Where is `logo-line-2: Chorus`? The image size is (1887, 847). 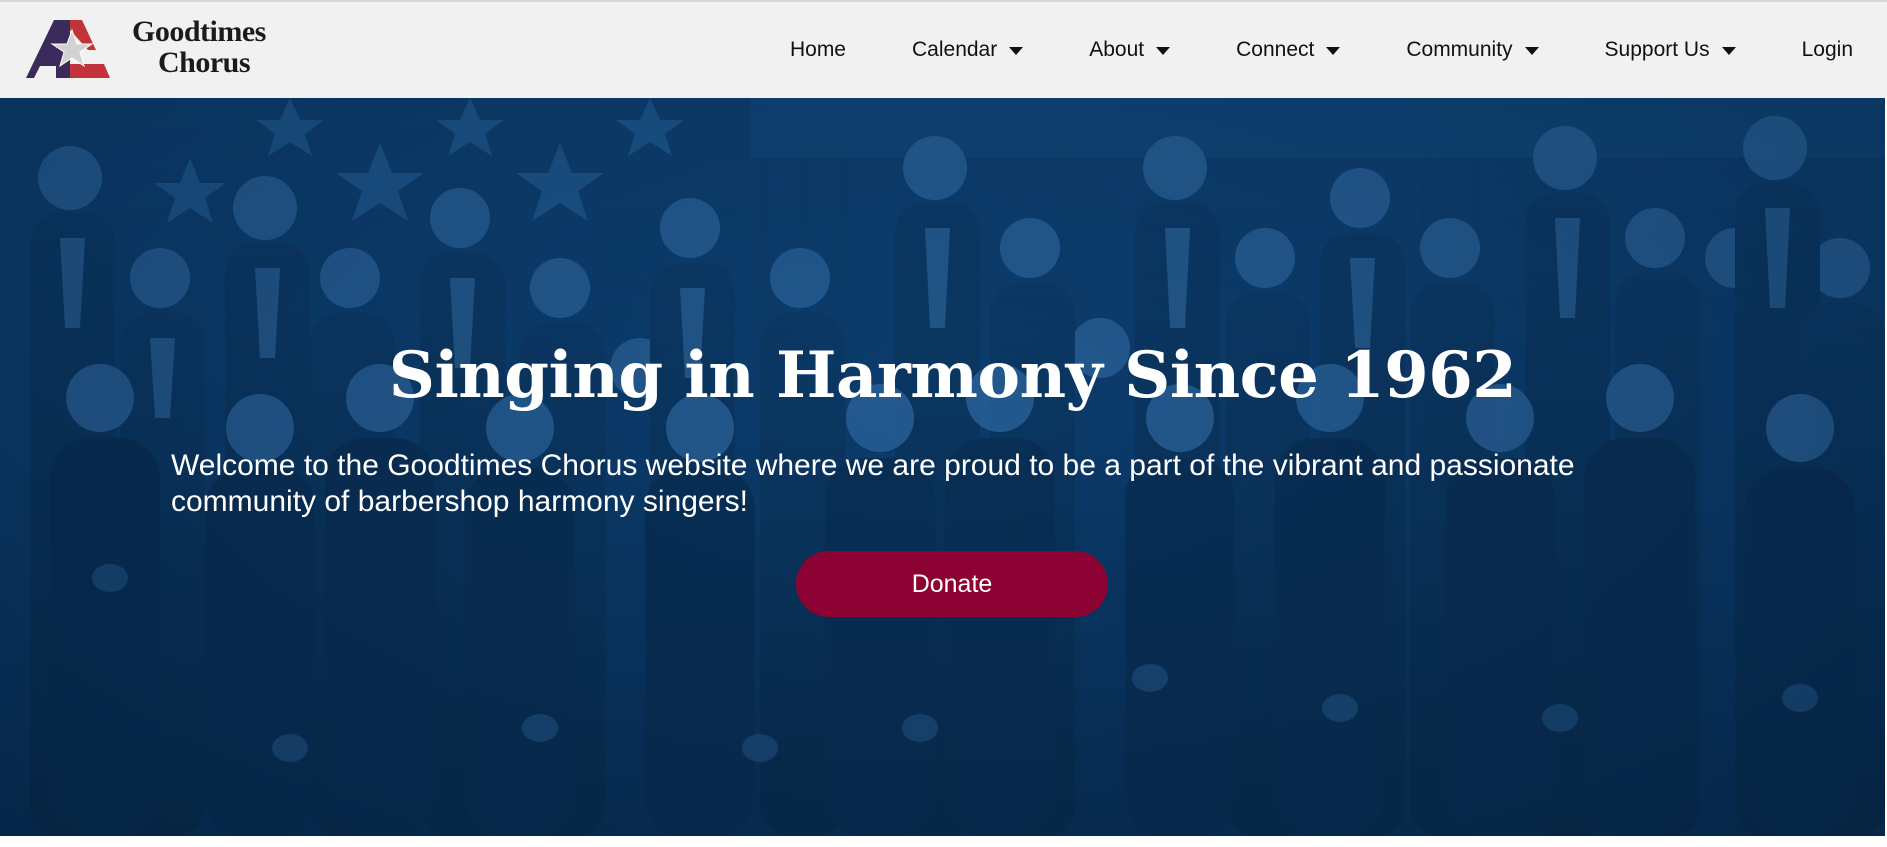
logo-line-2: Chorus is located at coordinates (204, 62).